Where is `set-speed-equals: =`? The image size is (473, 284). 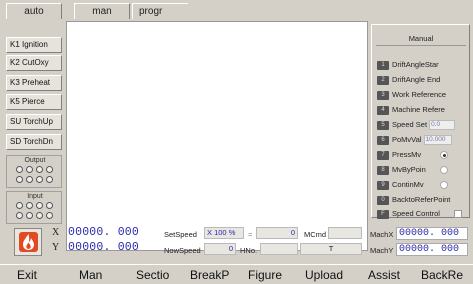 set-speed-equals: = is located at coordinates (250, 234).